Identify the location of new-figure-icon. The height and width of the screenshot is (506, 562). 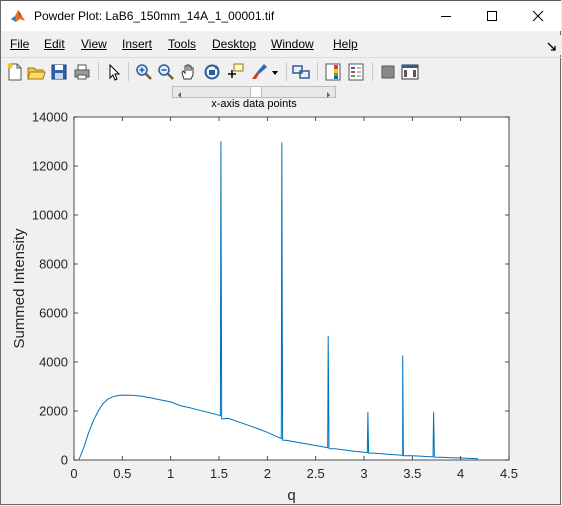
(15, 72).